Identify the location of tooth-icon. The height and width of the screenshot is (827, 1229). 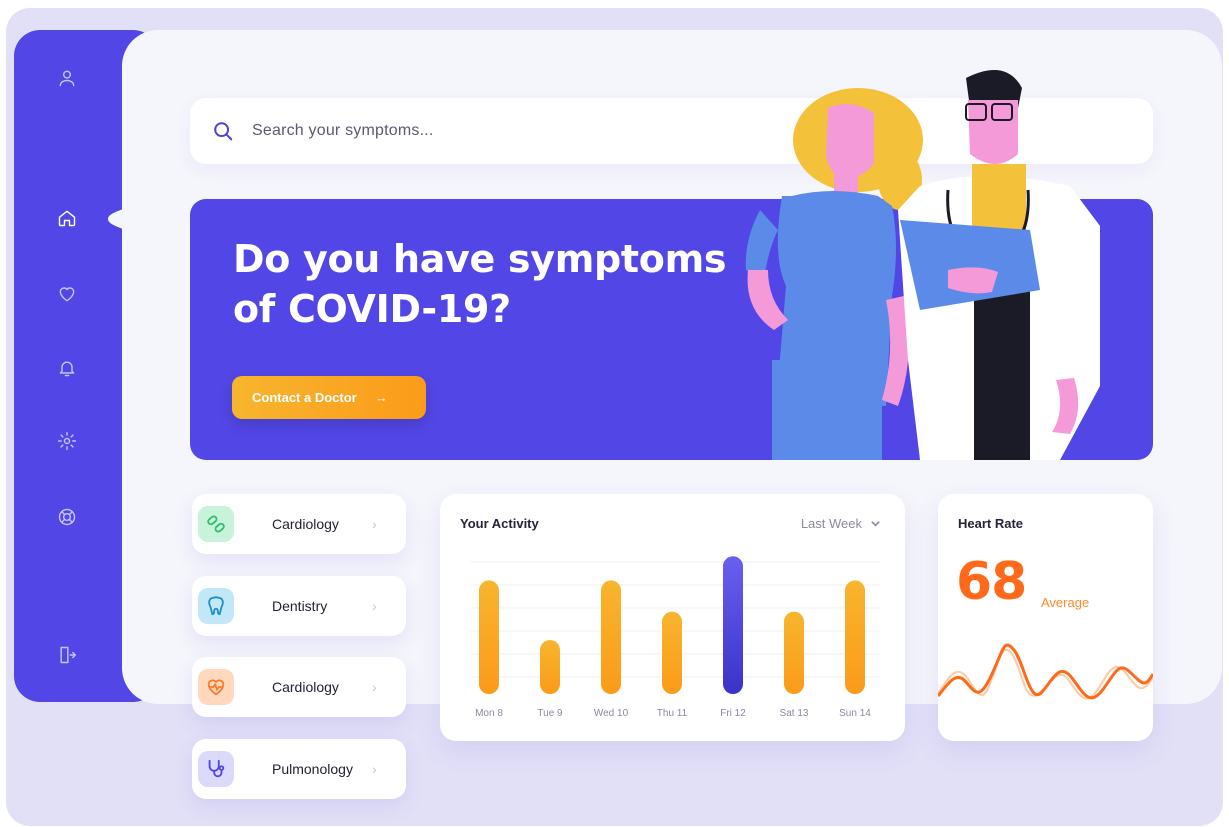
(216, 606).